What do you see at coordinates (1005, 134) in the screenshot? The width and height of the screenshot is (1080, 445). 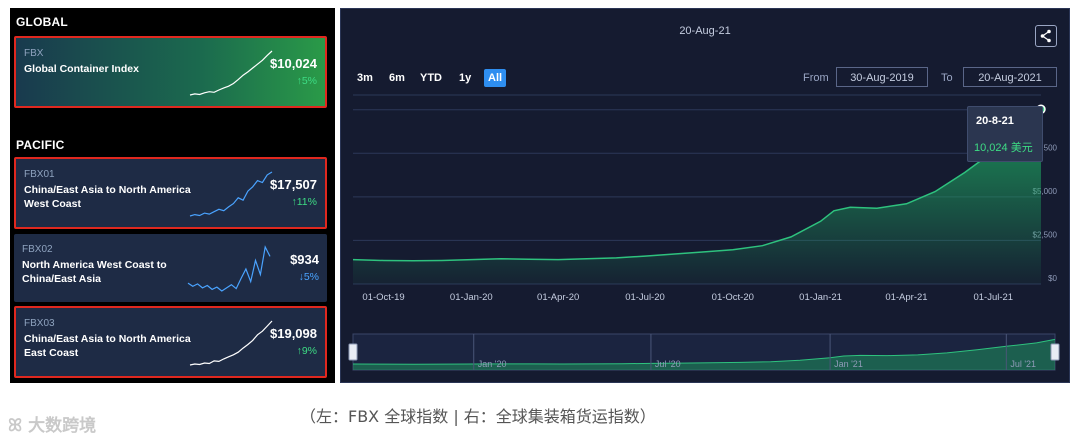 I see `chart-tooltip: 20-8-21 10,024 美元` at bounding box center [1005, 134].